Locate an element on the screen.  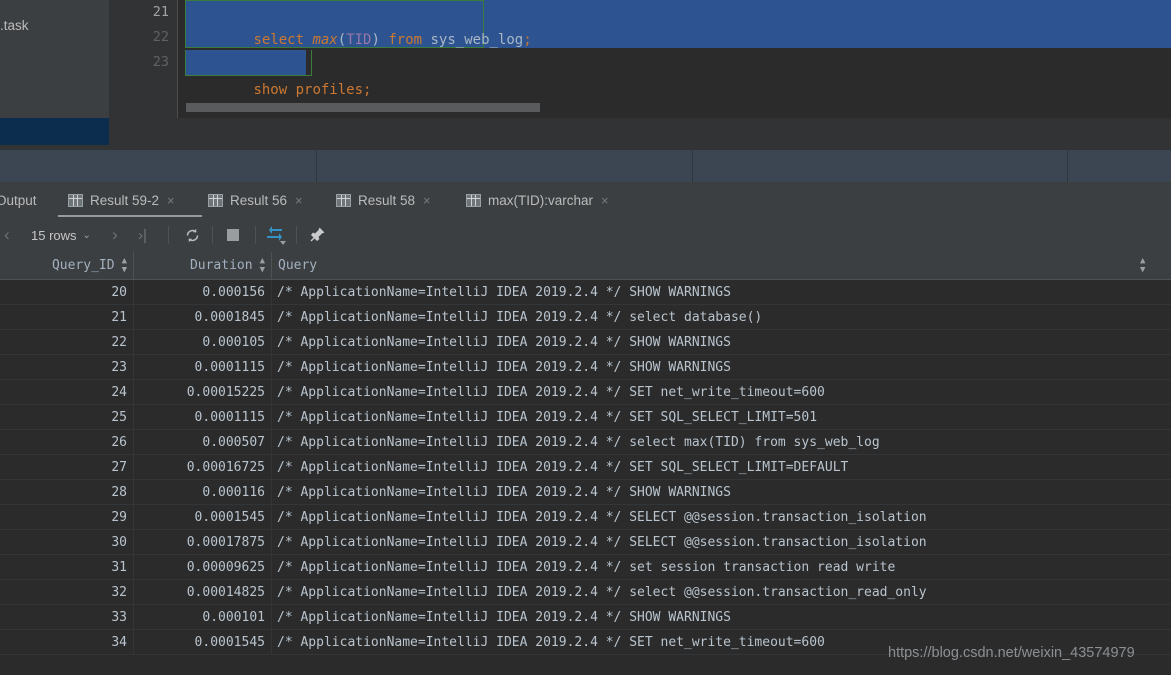
cell-duration: 0.000116 is located at coordinates (199, 492).